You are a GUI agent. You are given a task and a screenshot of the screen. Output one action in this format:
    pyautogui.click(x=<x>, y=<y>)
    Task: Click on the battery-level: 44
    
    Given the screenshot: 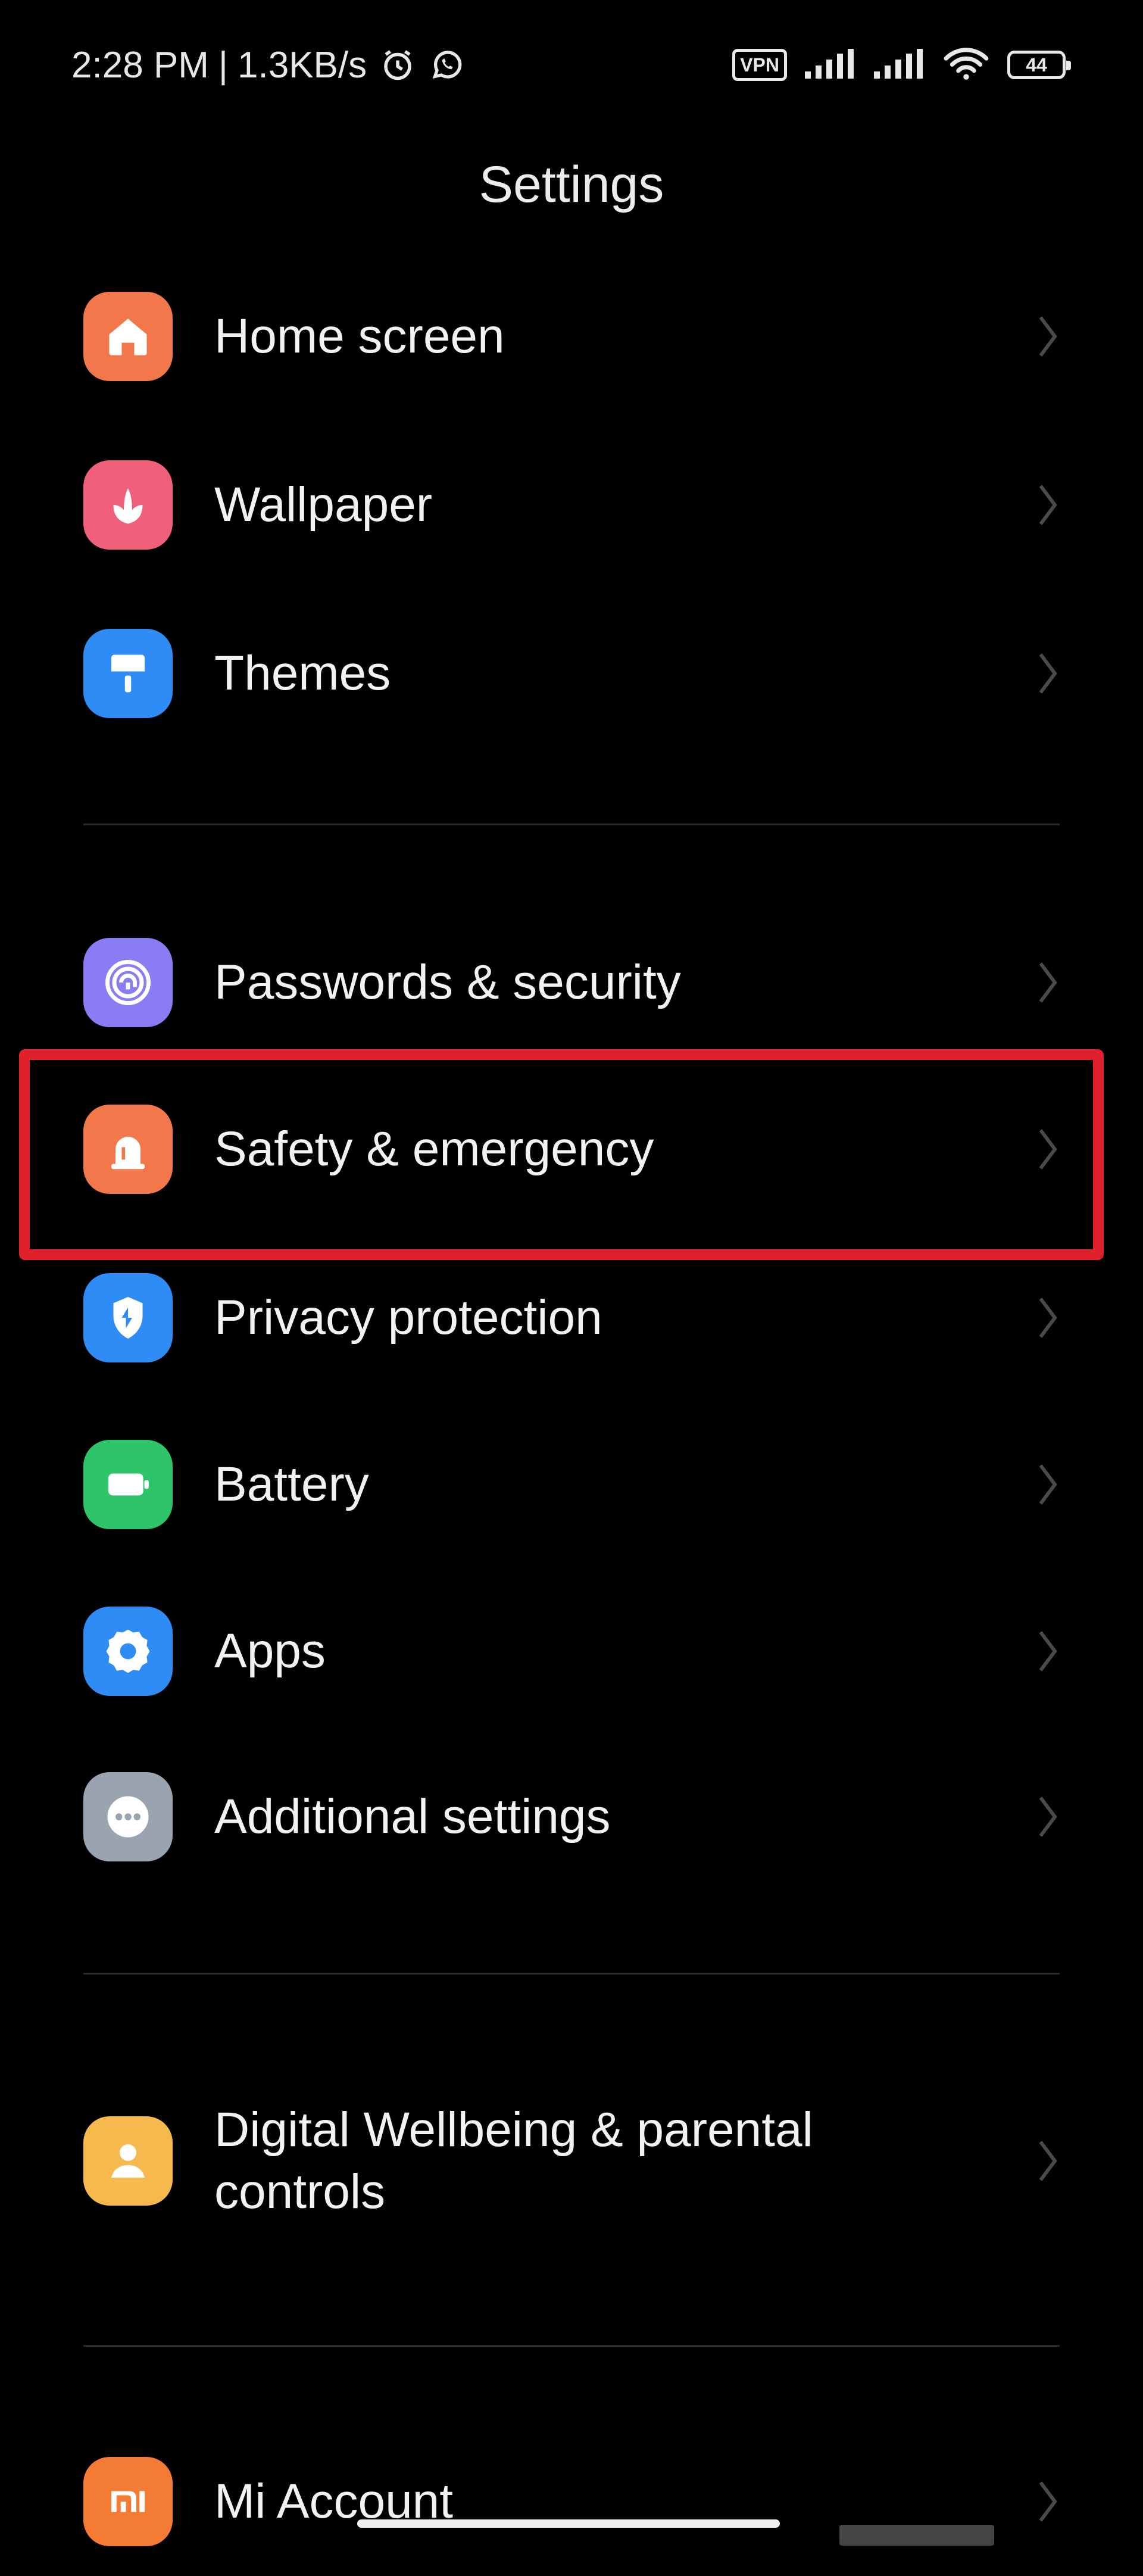 What is the action you would take?
    pyautogui.click(x=1036, y=65)
    